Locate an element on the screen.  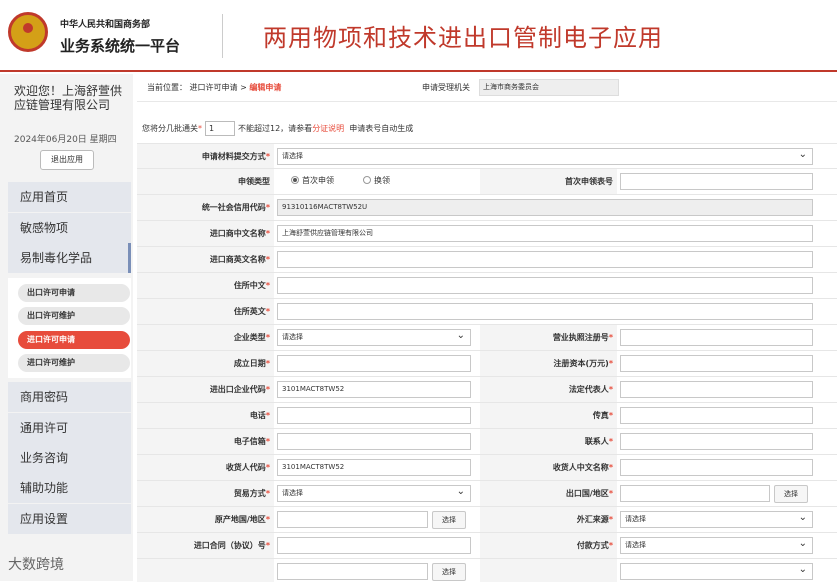
breadcrumb: 当前位置： 进口许可申请 > 编辑申请 申请受理机关 上海市商务委员会 is located at coordinates (487, 88).